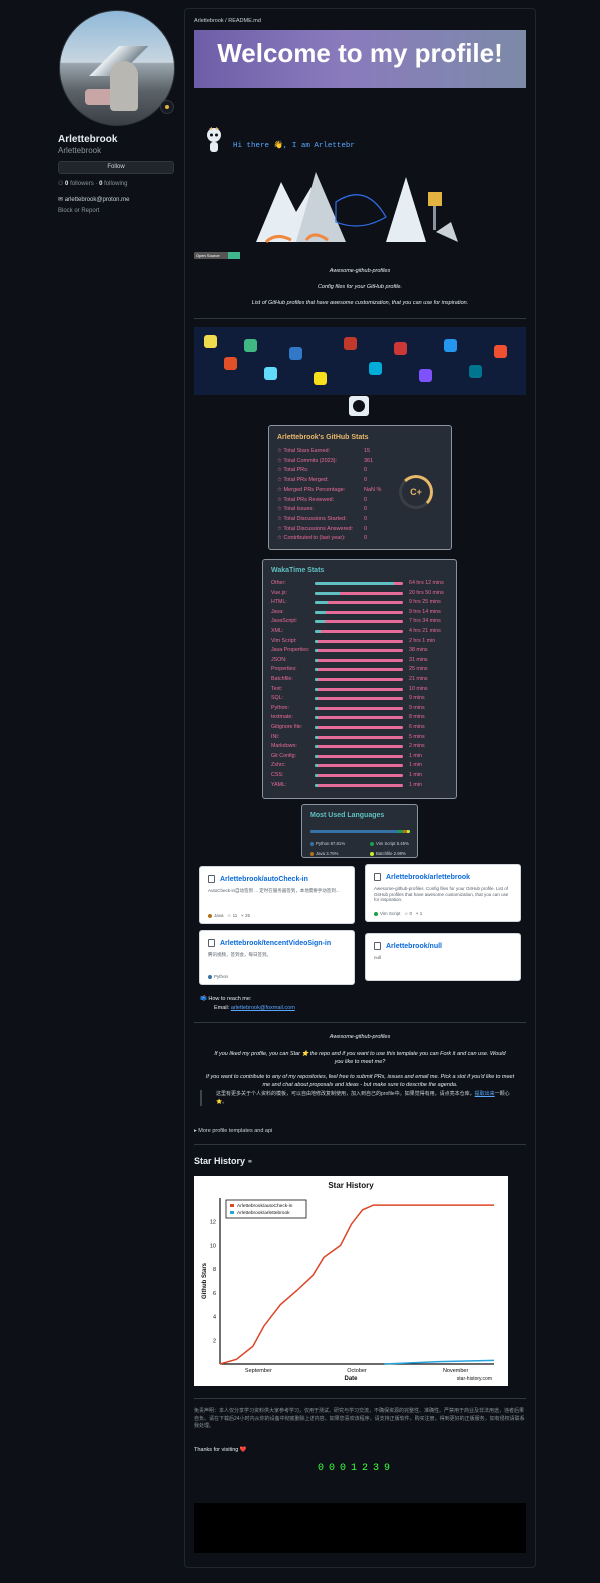 The image size is (600, 1583). Describe the element at coordinates (398, 914) in the screenshot. I see `pin-meta: Vim Script ☆ 0 ⑂ 1` at that location.